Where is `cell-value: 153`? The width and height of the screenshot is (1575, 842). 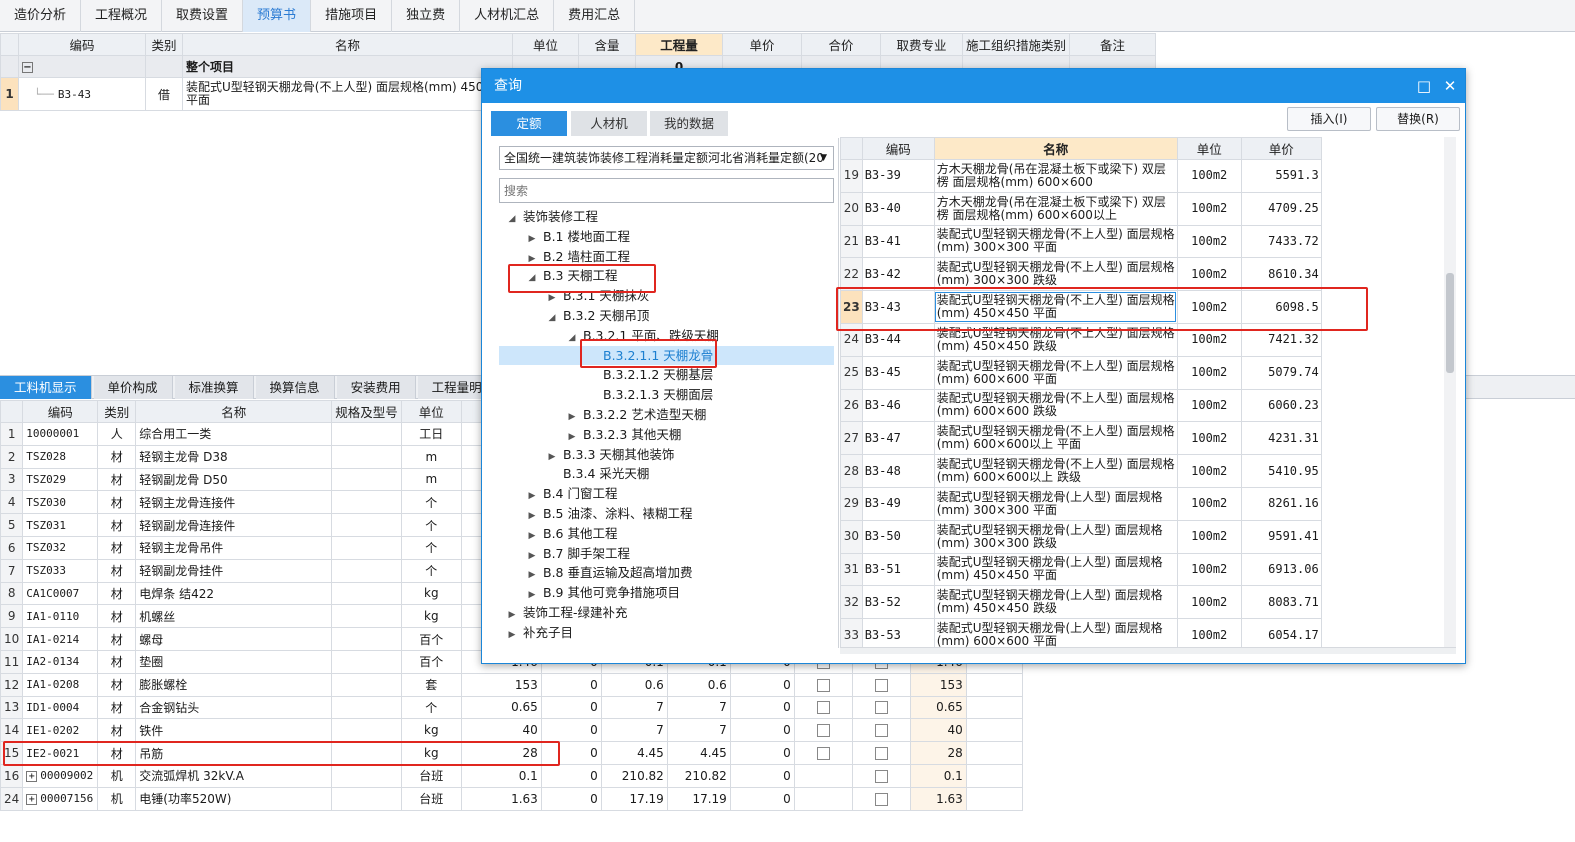 cell-value: 153 is located at coordinates (501, 684).